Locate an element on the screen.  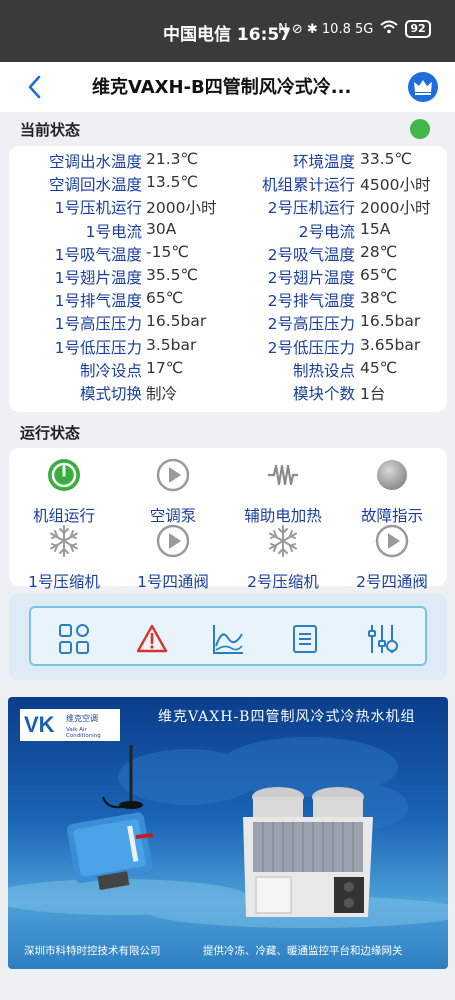
status-row: 空调回水温度 13.5℃ 机组累计运行 4500小时 is located at coordinates (228, 184).